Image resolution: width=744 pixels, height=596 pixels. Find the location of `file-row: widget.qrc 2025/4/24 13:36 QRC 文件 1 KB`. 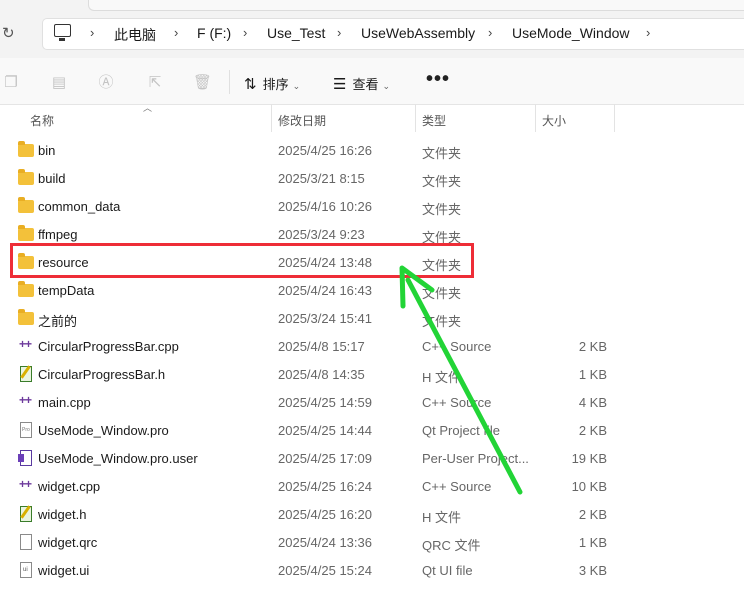

file-row: widget.qrc 2025/4/24 13:36 QRC 文件 1 KB is located at coordinates (372, 542).